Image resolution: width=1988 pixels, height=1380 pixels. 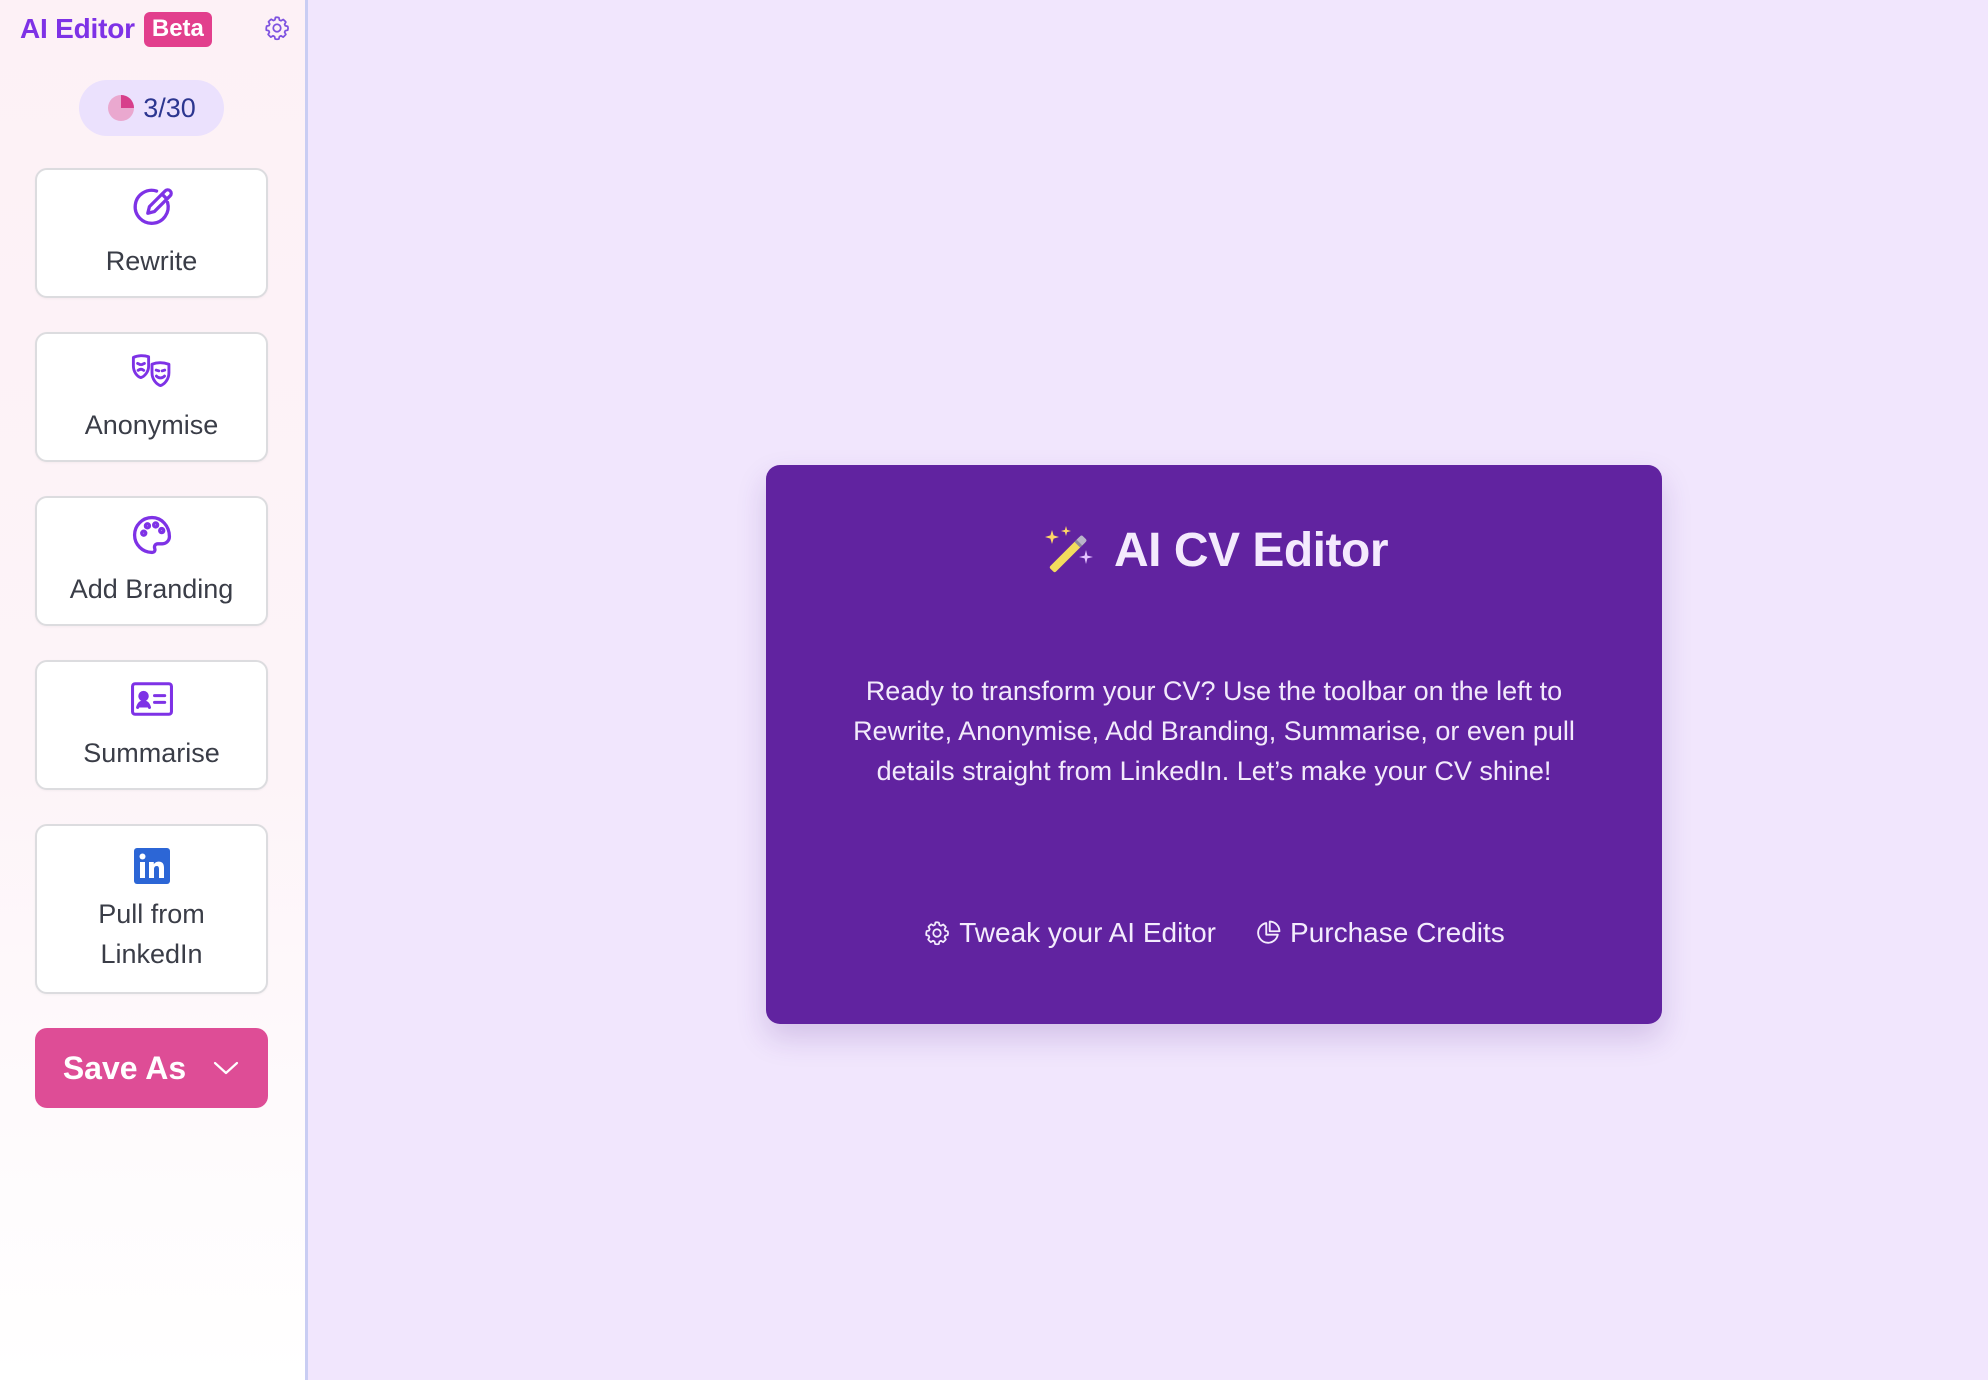 What do you see at coordinates (151, 753) in the screenshot?
I see `summarise-label: Summarise` at bounding box center [151, 753].